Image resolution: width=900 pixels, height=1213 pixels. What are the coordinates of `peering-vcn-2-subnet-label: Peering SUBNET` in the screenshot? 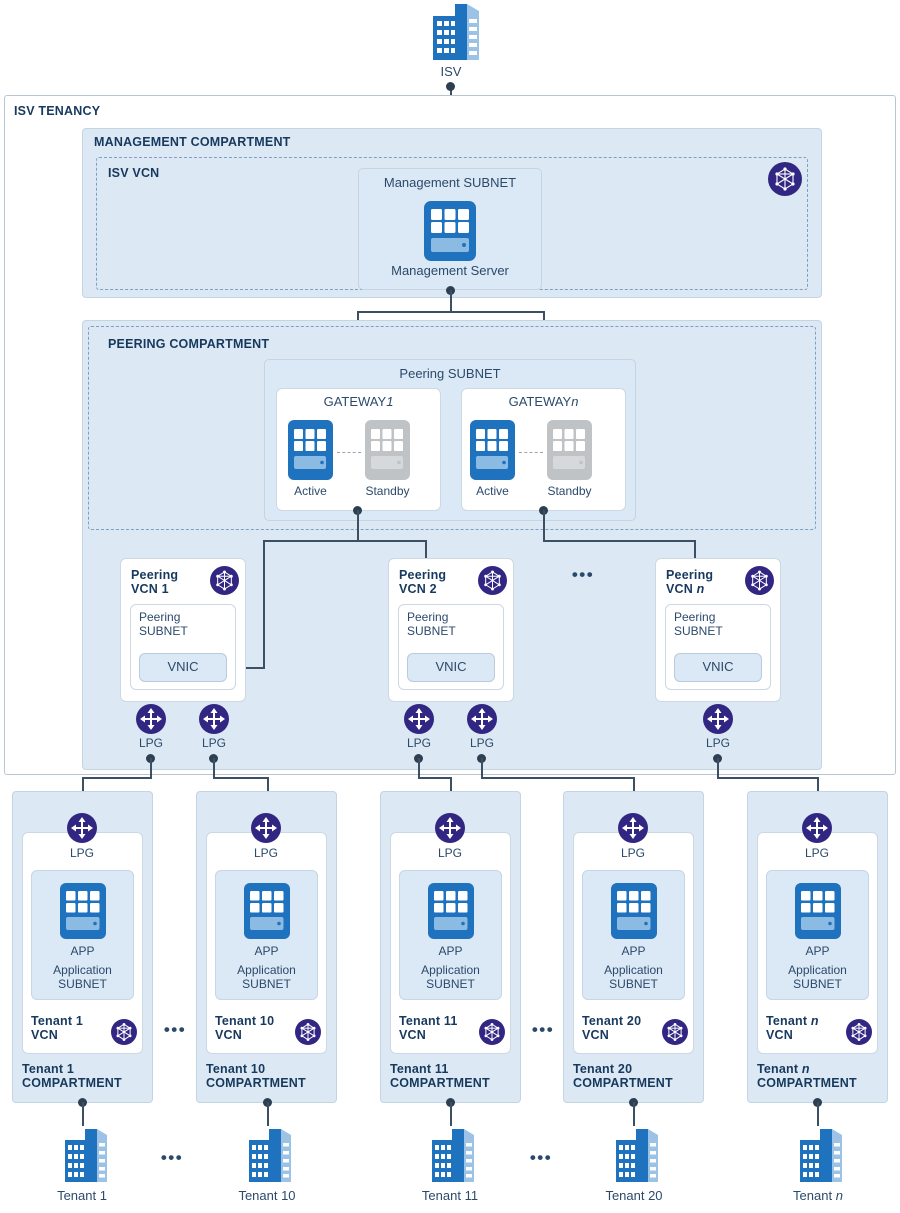 It's located at (431, 624).